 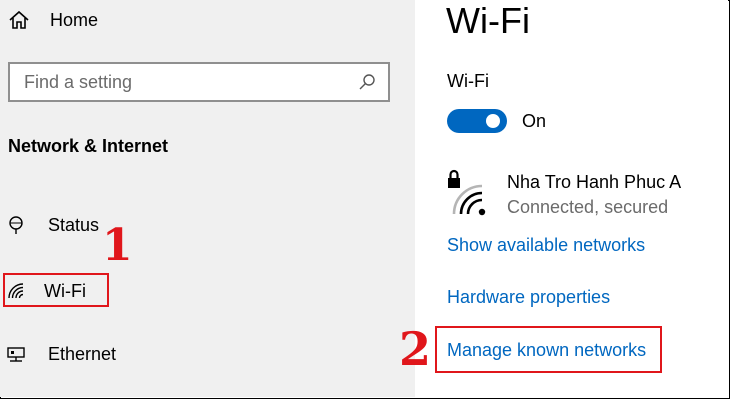 I want to click on home-nav-item: Home, so click(x=53, y=20).